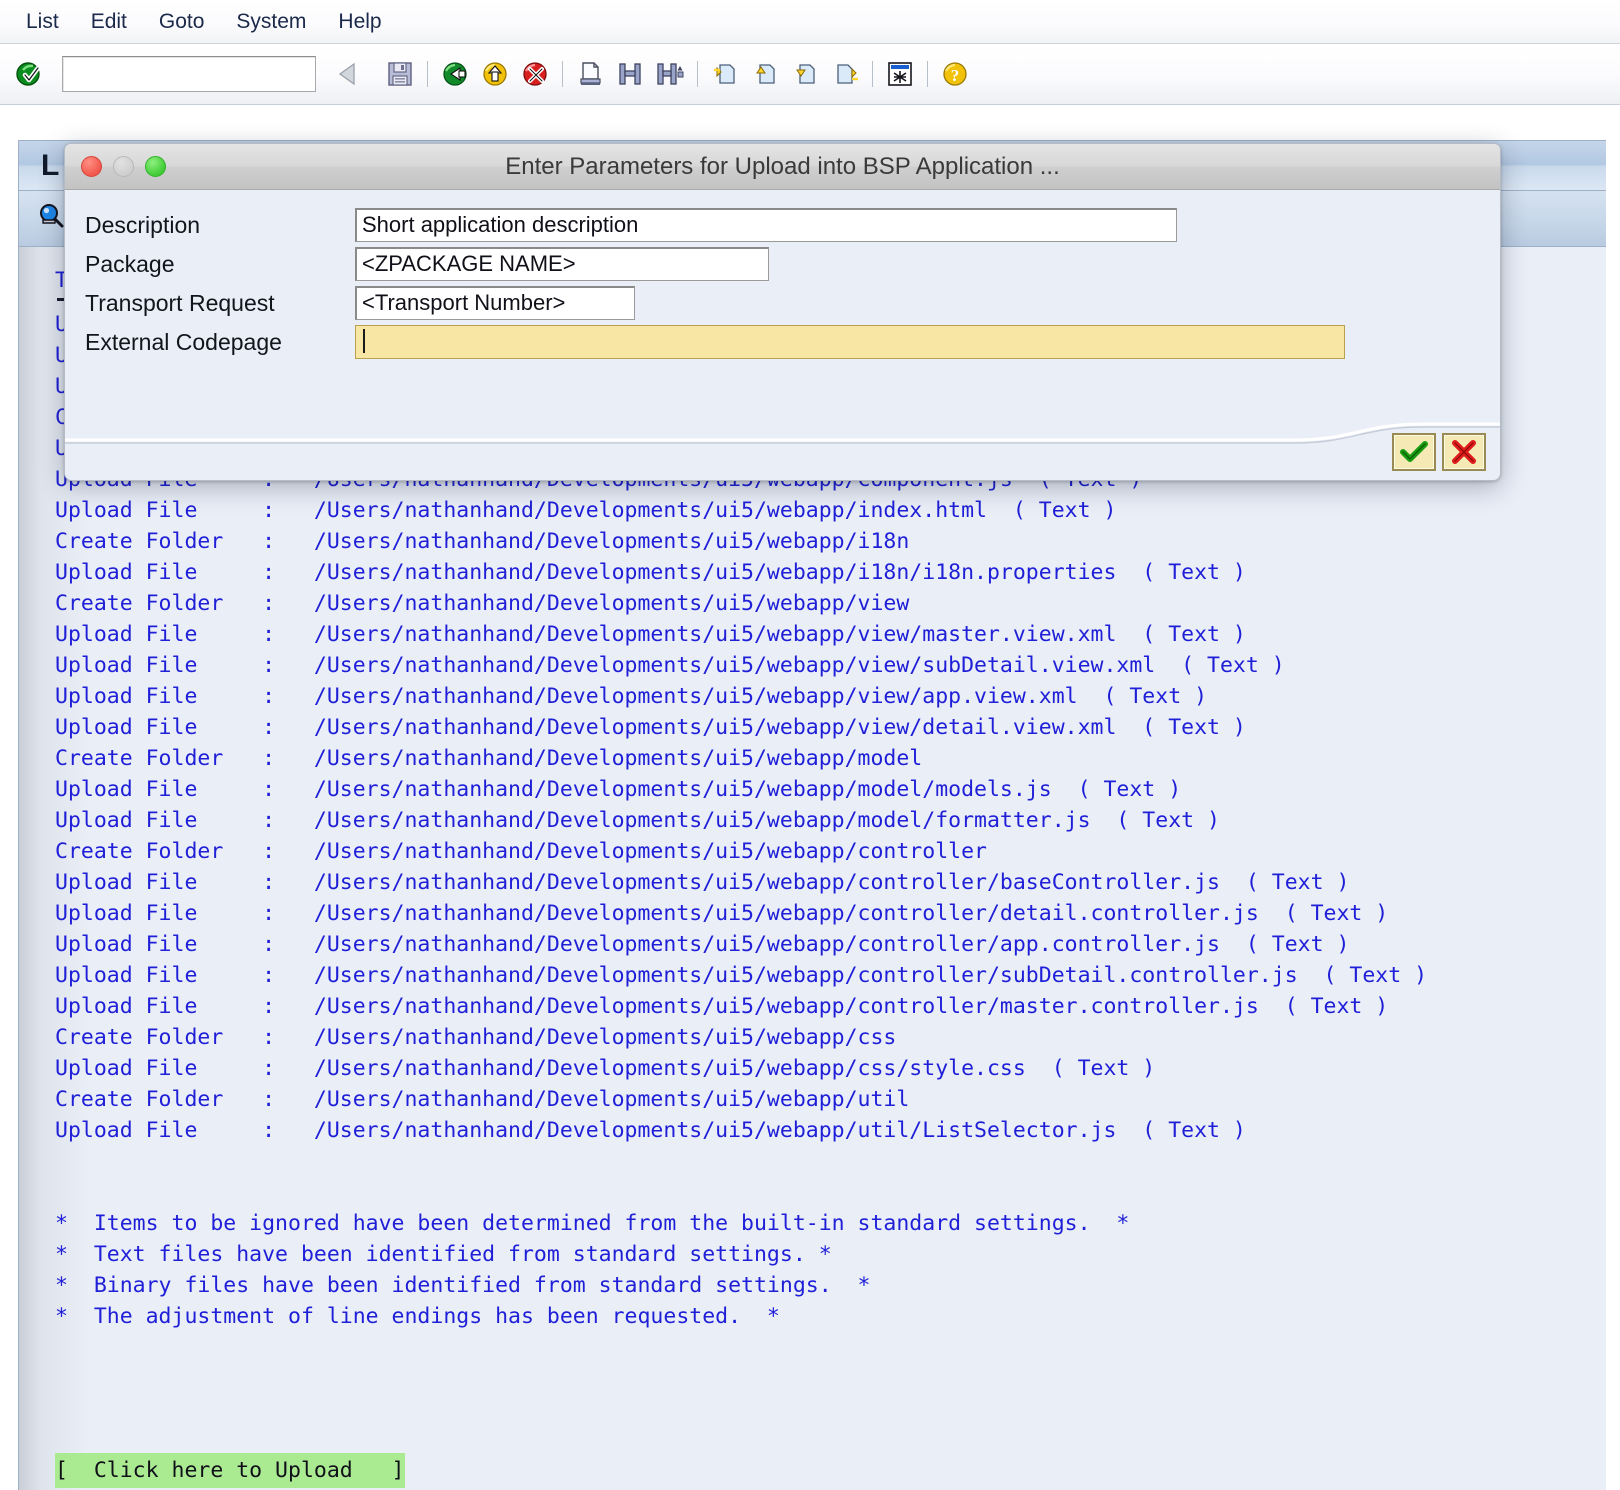 Image resolution: width=1620 pixels, height=1490 pixels. I want to click on field-row-package: Package <ZPACKAGE NAME>, so click(782, 264).